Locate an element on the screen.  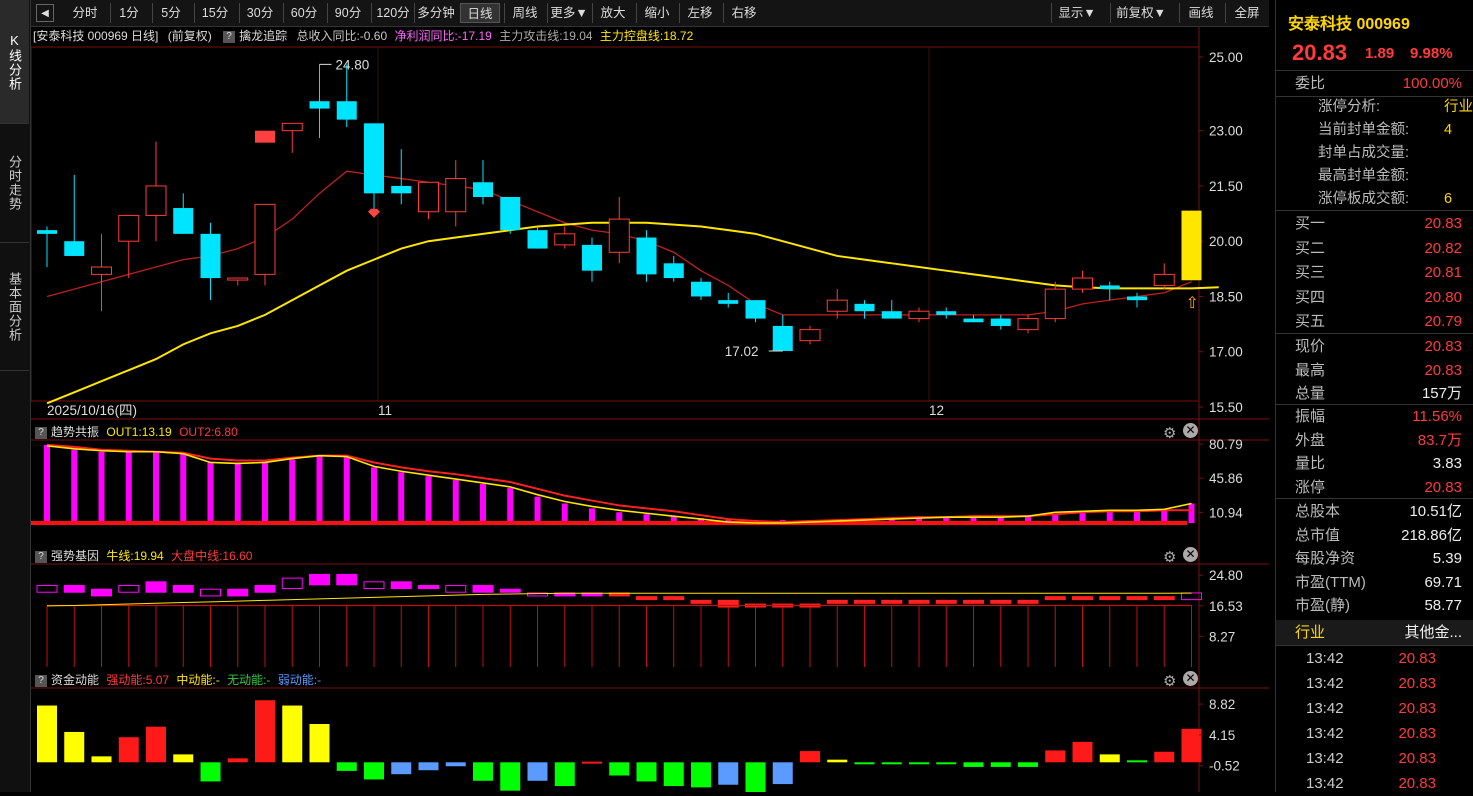
stats-label: 涨停 is located at coordinates (1310, 487).